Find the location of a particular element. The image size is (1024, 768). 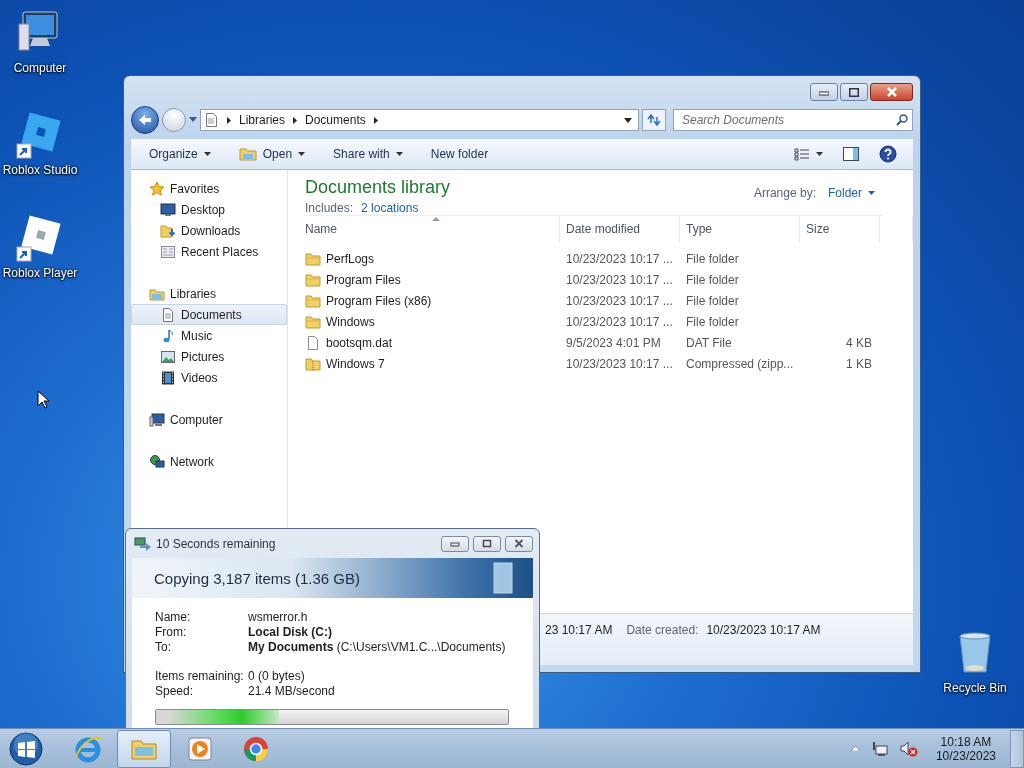

table-cell-text: 4 KB is located at coordinates (859, 342).